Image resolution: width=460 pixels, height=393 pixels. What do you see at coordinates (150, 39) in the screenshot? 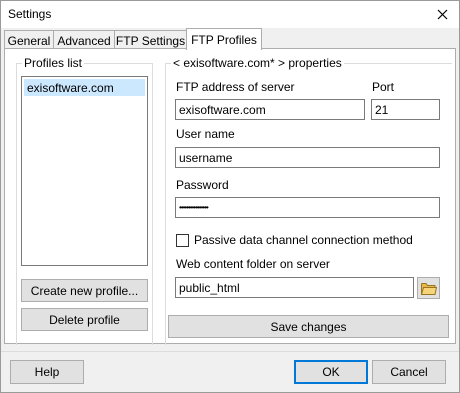
I see `tab-ftp-settings: FTP Settings` at bounding box center [150, 39].